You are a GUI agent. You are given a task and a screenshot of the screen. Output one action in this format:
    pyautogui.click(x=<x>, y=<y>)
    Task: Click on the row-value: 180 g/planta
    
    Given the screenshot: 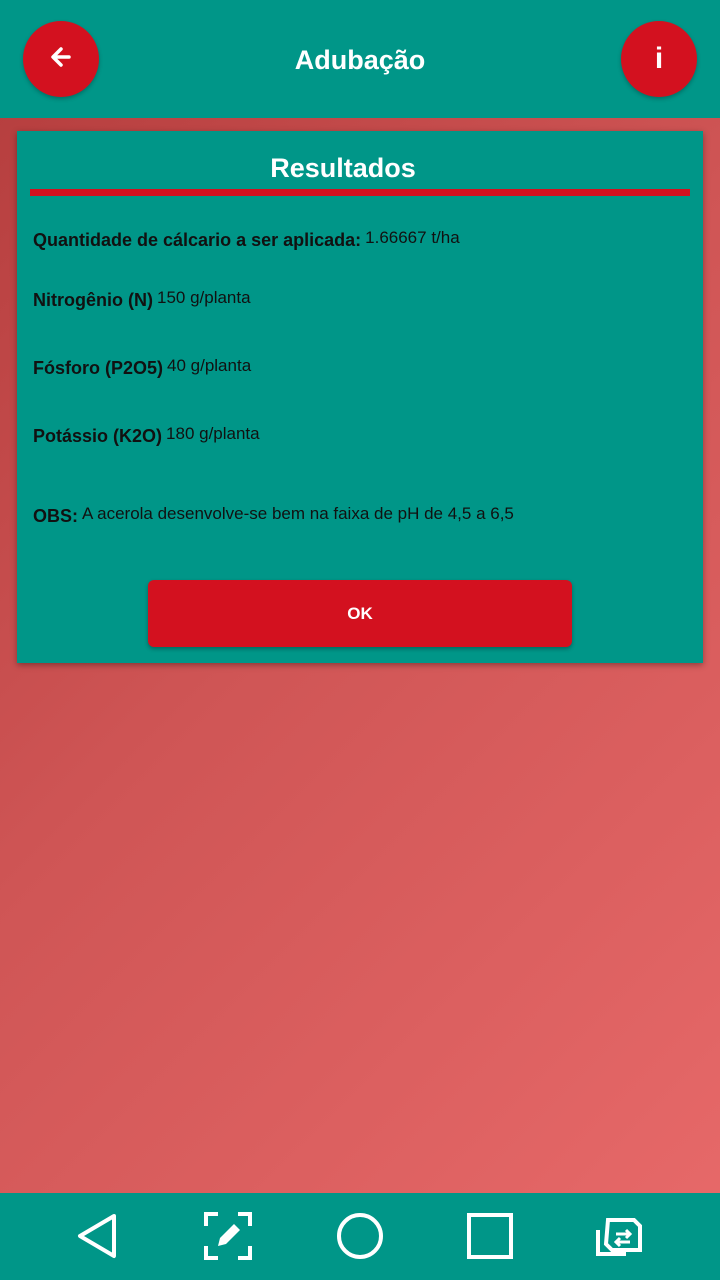 What is the action you would take?
    pyautogui.click(x=213, y=433)
    